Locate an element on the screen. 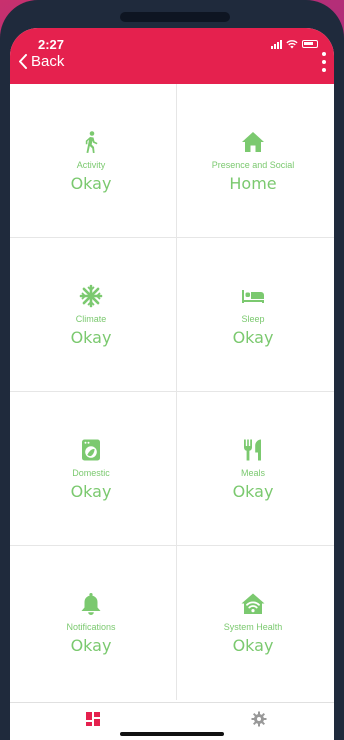  status-time: 2:27 is located at coordinates (51, 44).